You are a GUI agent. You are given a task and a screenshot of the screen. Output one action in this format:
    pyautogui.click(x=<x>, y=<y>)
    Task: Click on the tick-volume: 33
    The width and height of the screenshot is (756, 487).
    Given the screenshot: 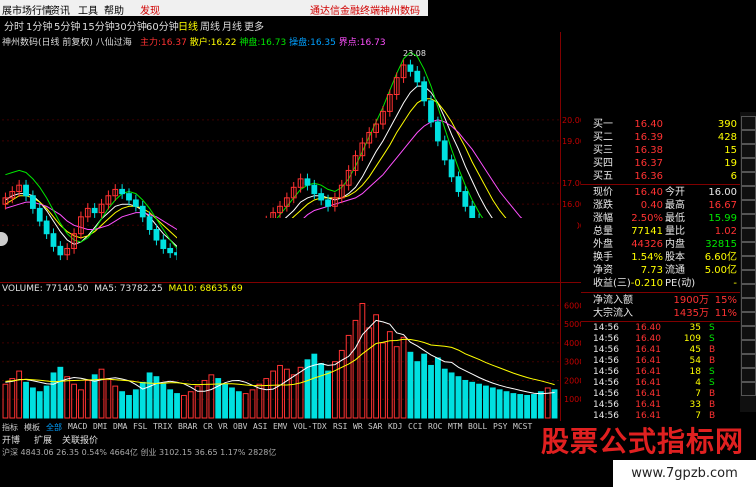 What is the action you would take?
    pyautogui.click(x=695, y=405)
    